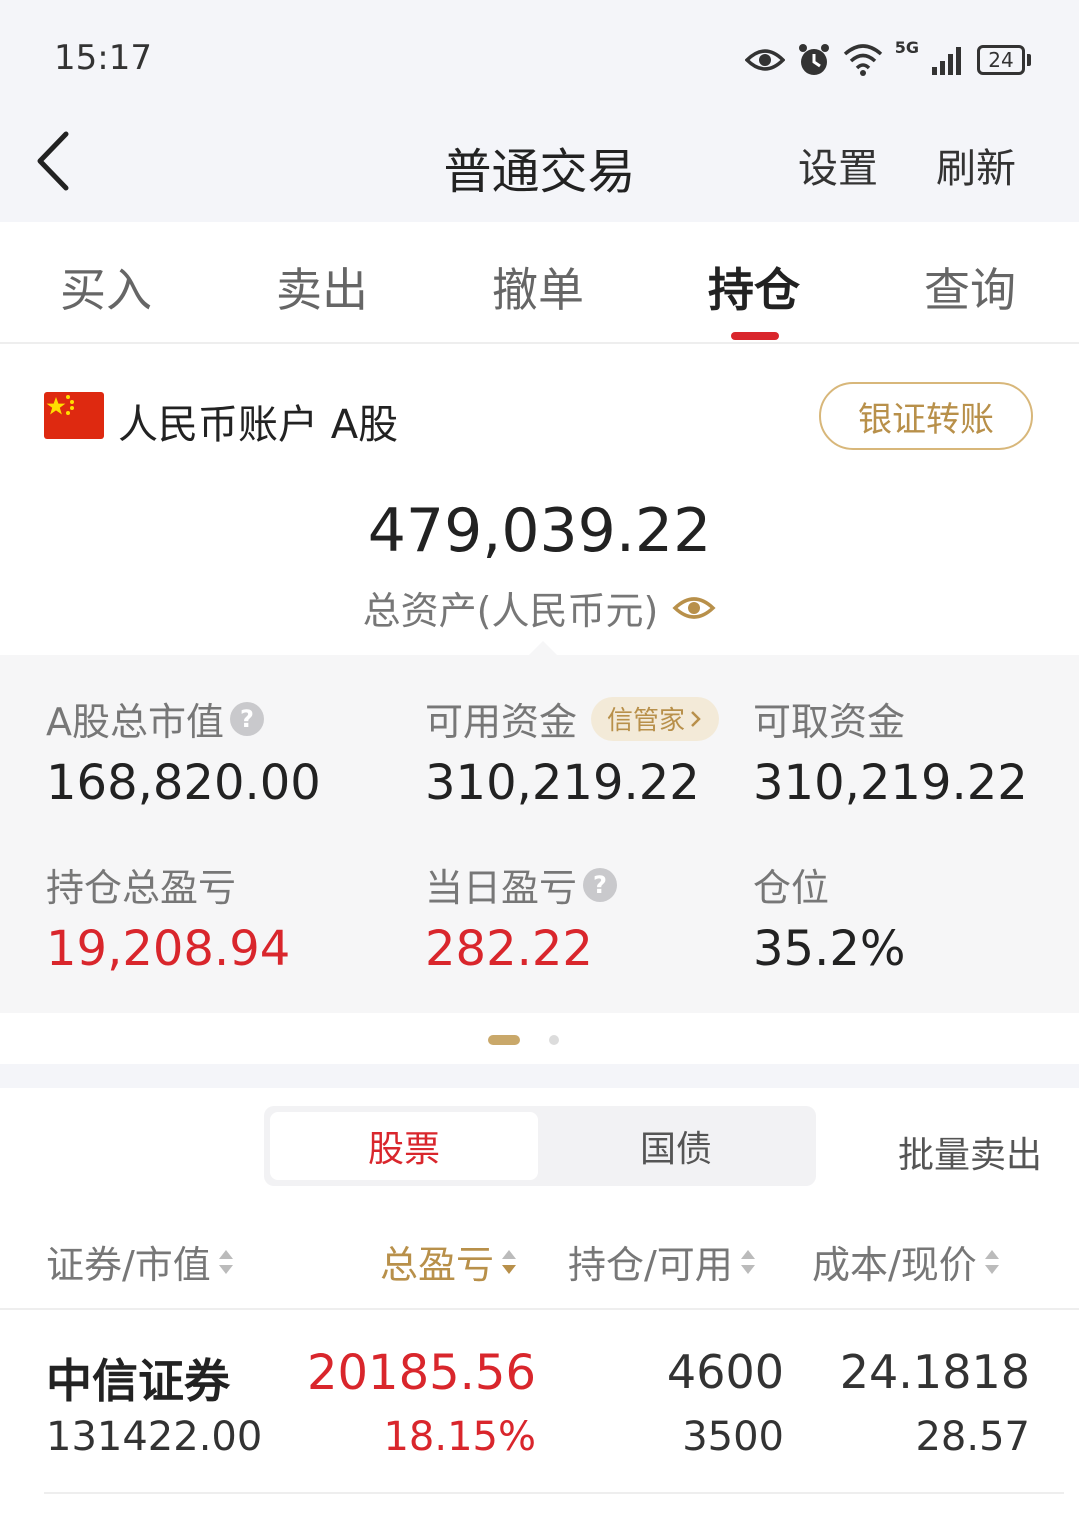 The height and width of the screenshot is (1517, 1079). Describe the element at coordinates (829, 722) in the screenshot. I see `withdrawable-funds-label: 可取资金` at that location.